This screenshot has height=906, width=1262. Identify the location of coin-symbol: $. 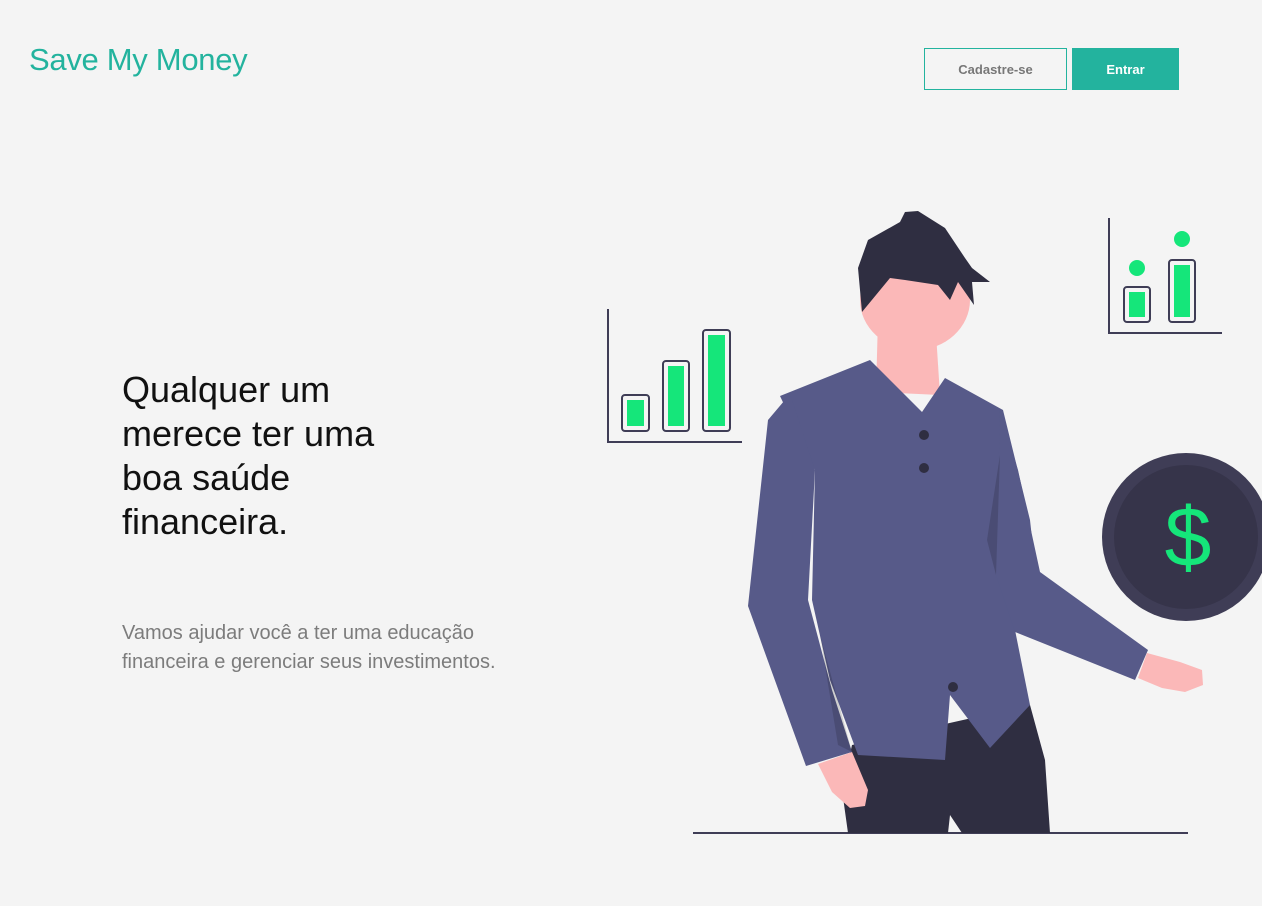
(1188, 537).